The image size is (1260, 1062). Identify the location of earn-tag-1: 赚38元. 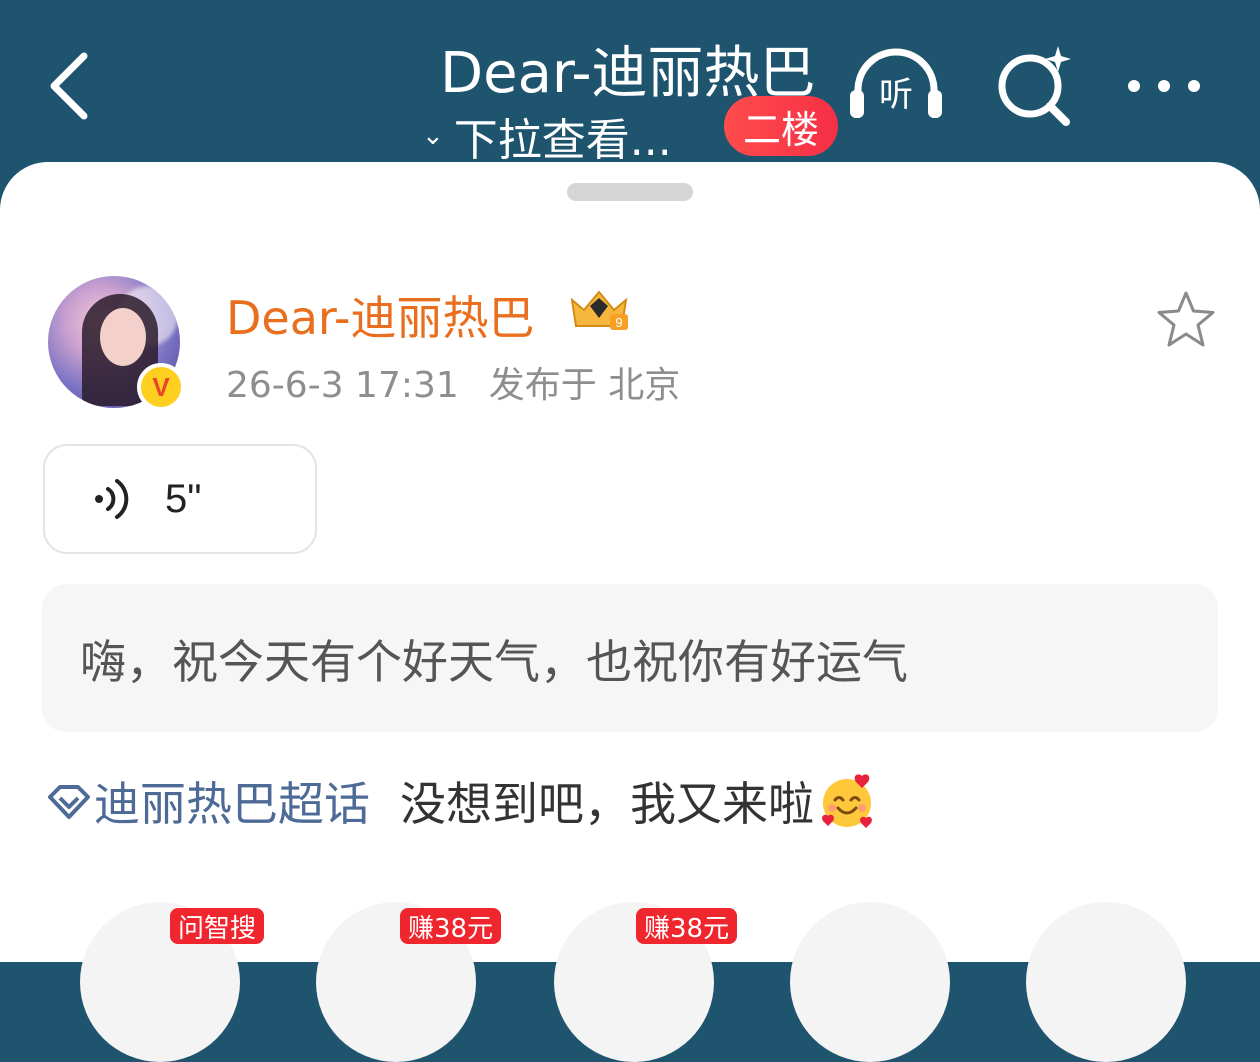
(451, 926).